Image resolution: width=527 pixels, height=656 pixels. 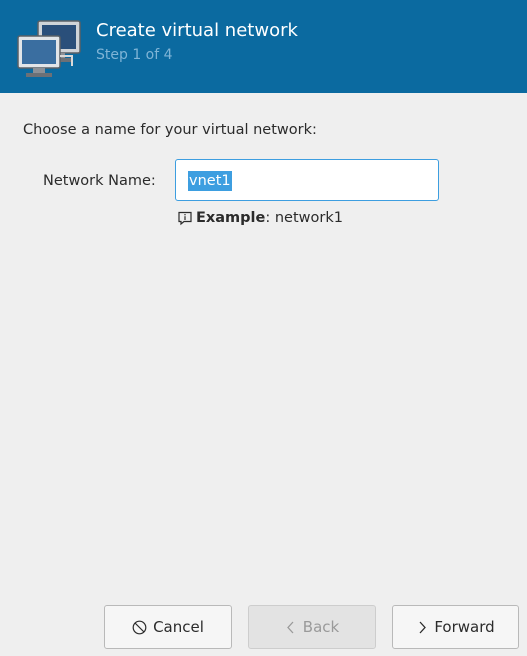 What do you see at coordinates (139, 627) in the screenshot?
I see `cancel-circle-icon` at bounding box center [139, 627].